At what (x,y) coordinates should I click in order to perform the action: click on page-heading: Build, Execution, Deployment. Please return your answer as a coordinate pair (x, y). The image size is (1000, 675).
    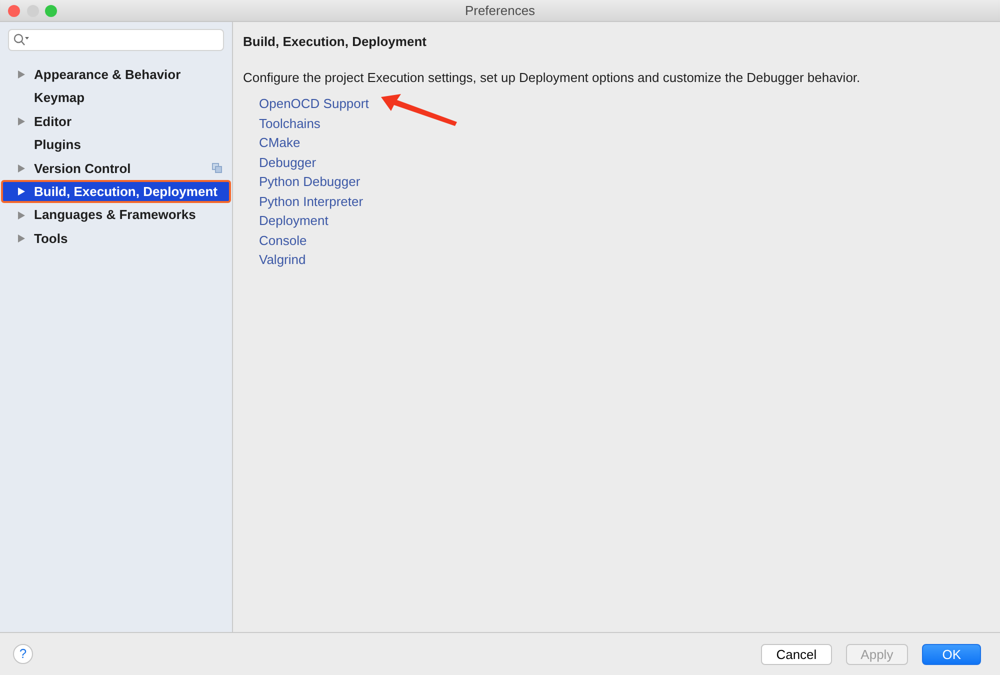
    Looking at the image, I should click on (335, 42).